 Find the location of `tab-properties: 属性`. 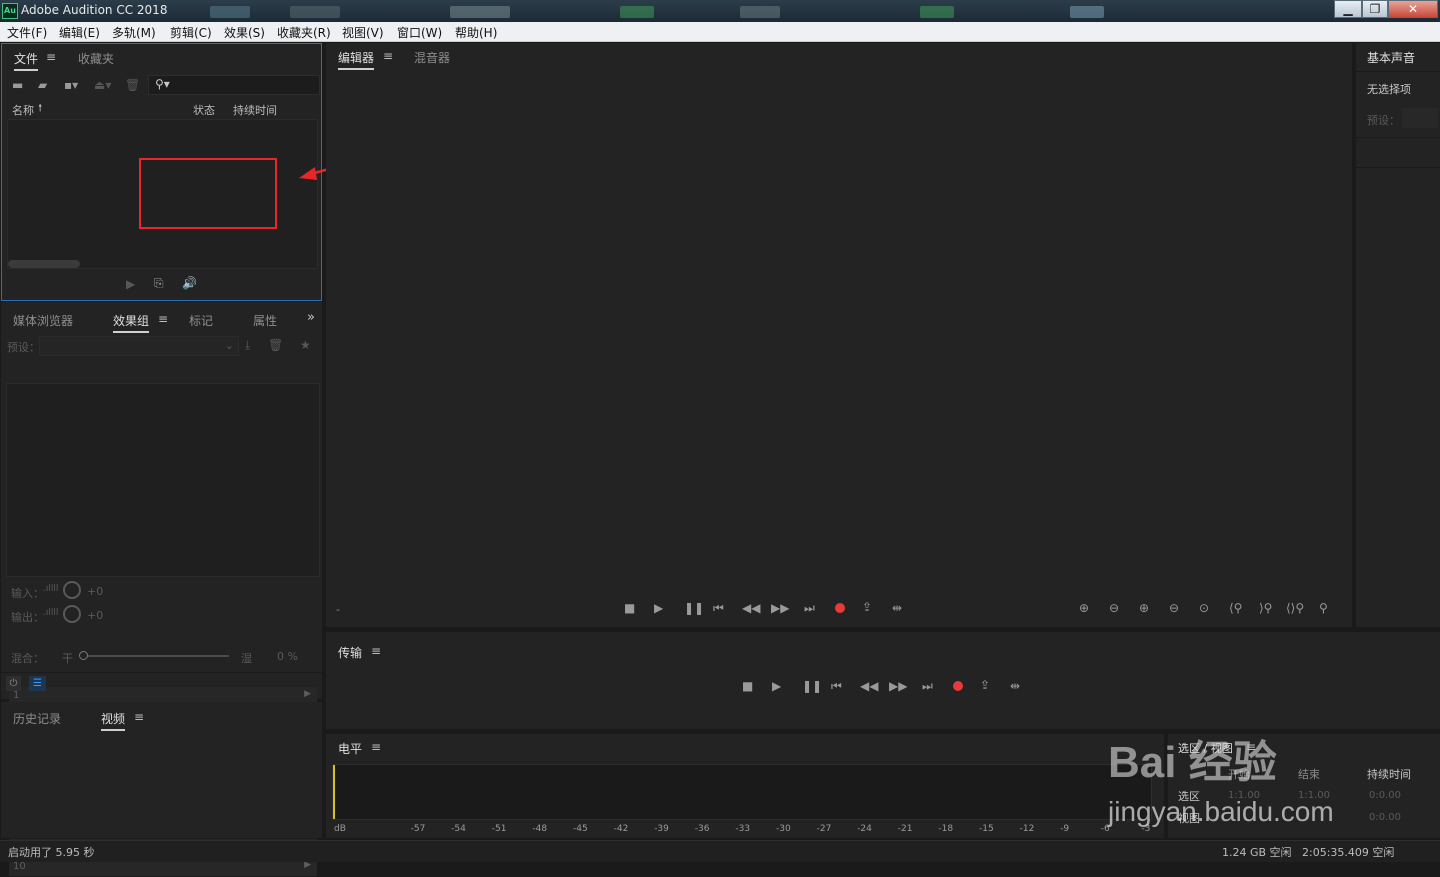

tab-properties: 属性 is located at coordinates (265, 320).